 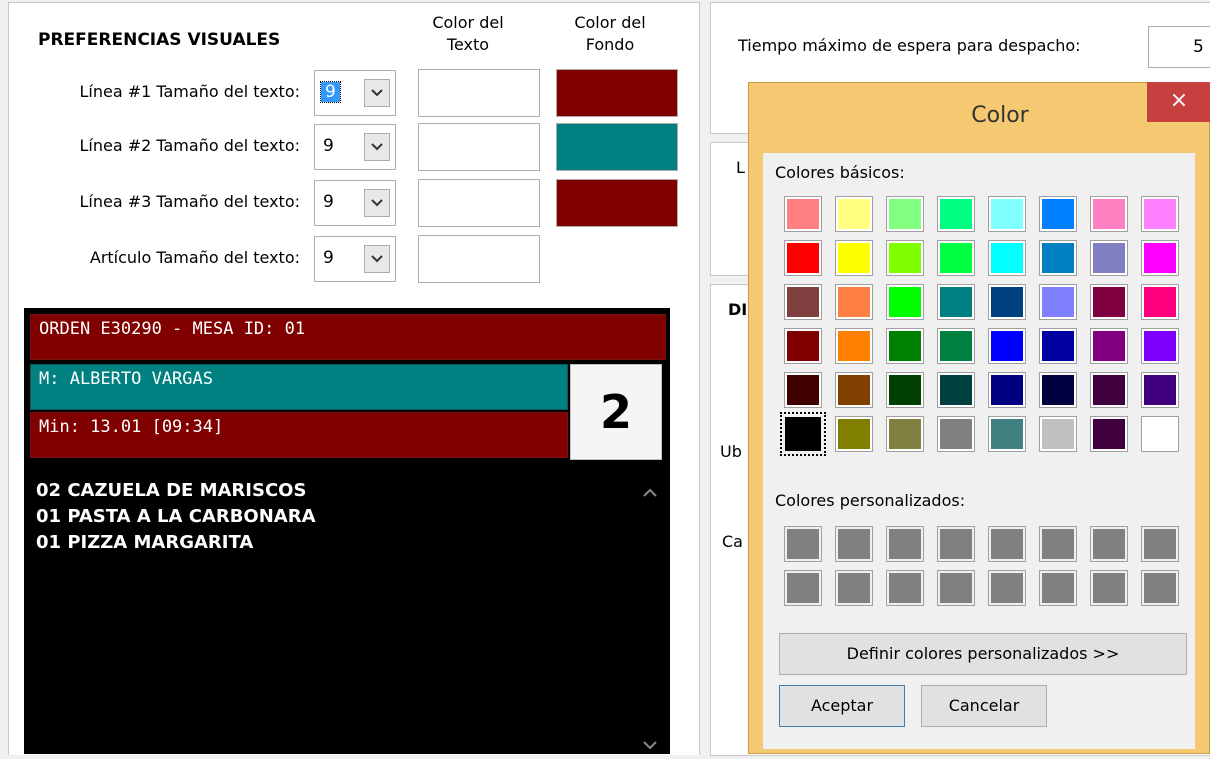 What do you see at coordinates (479, 203) in the screenshot?
I see `line3-text-color` at bounding box center [479, 203].